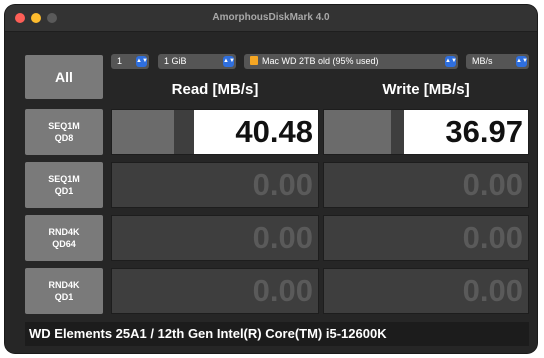  Describe the element at coordinates (426, 185) in the screenshot. I see `result-write-seq1m-qd1: 0.00` at that location.